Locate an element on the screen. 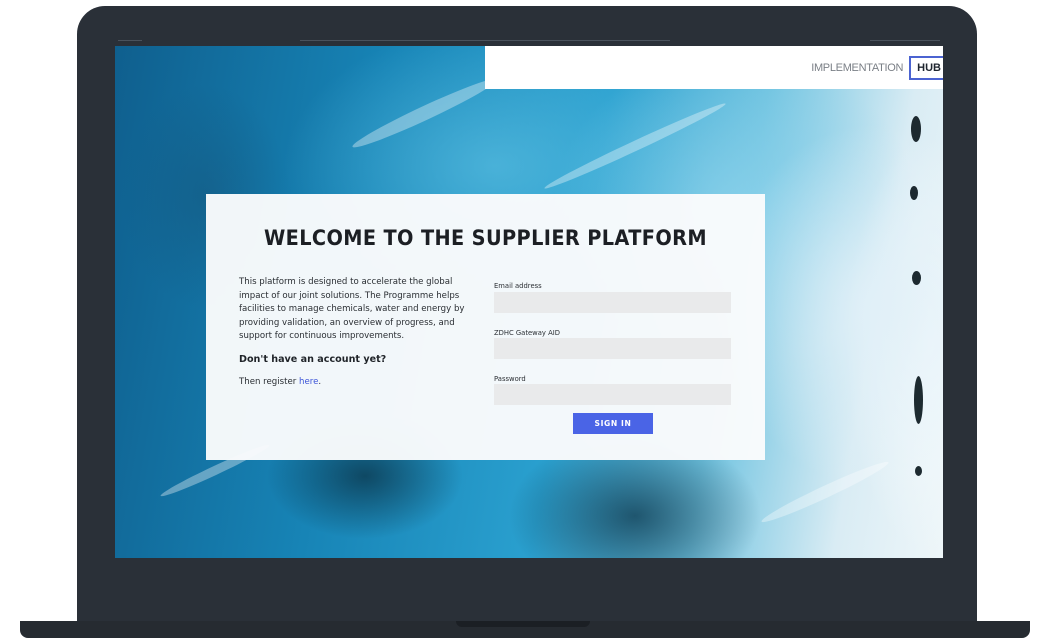 The image size is (1046, 638). gateway-aid-field is located at coordinates (612, 348).